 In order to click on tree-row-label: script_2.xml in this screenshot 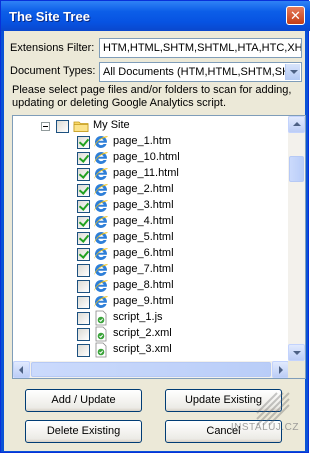, I will do `click(142, 333)`.